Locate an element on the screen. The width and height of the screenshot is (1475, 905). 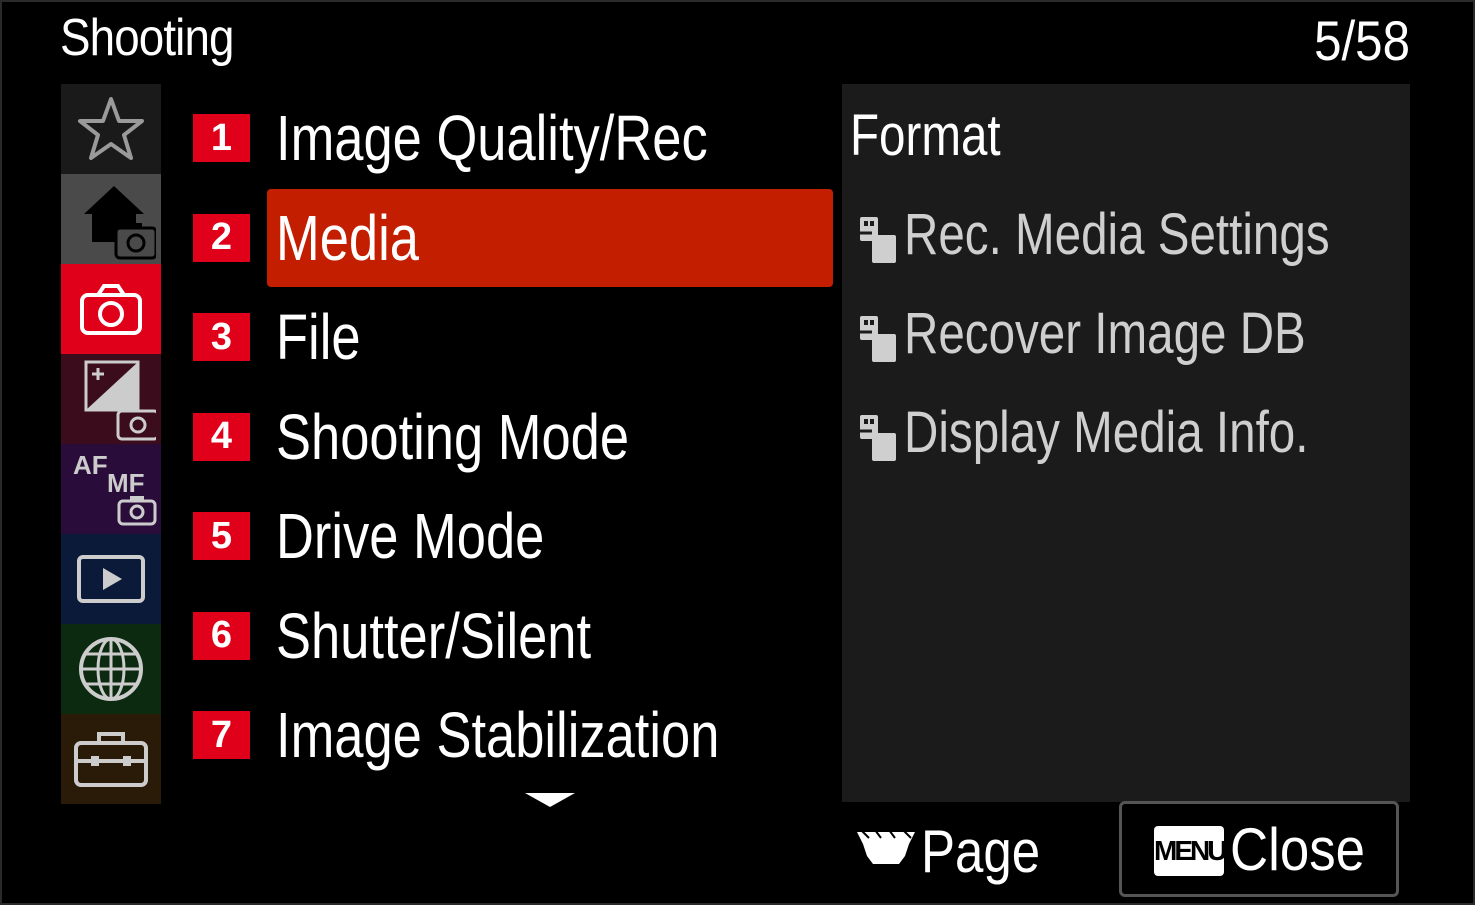
category-shooting is located at coordinates (111, 309).